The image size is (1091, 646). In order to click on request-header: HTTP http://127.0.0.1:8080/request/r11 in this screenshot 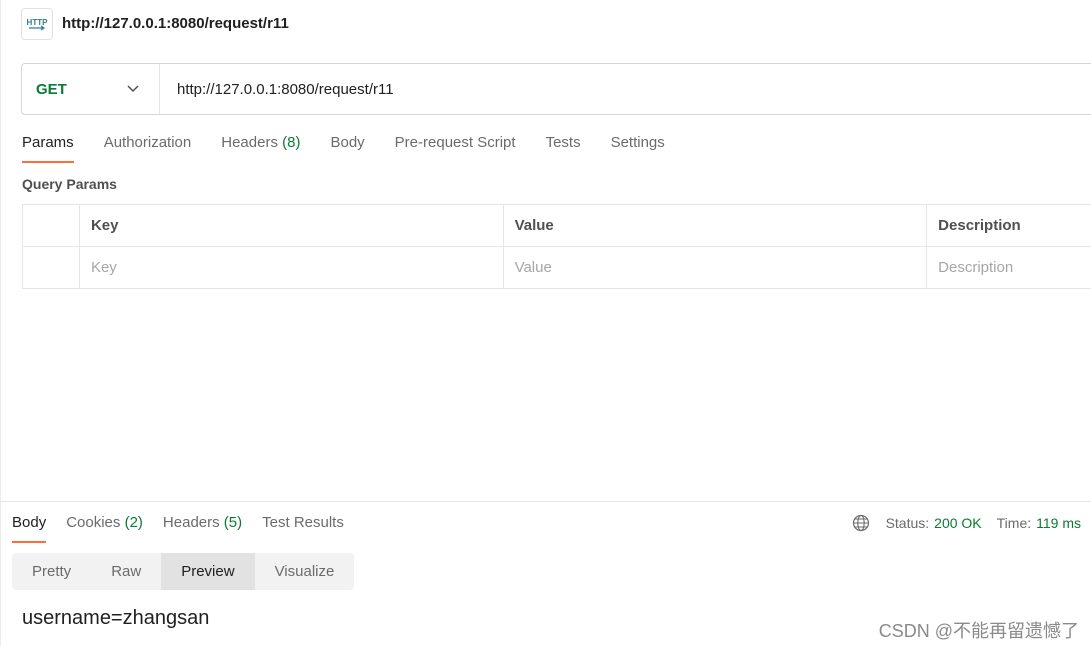, I will do `click(155, 23)`.